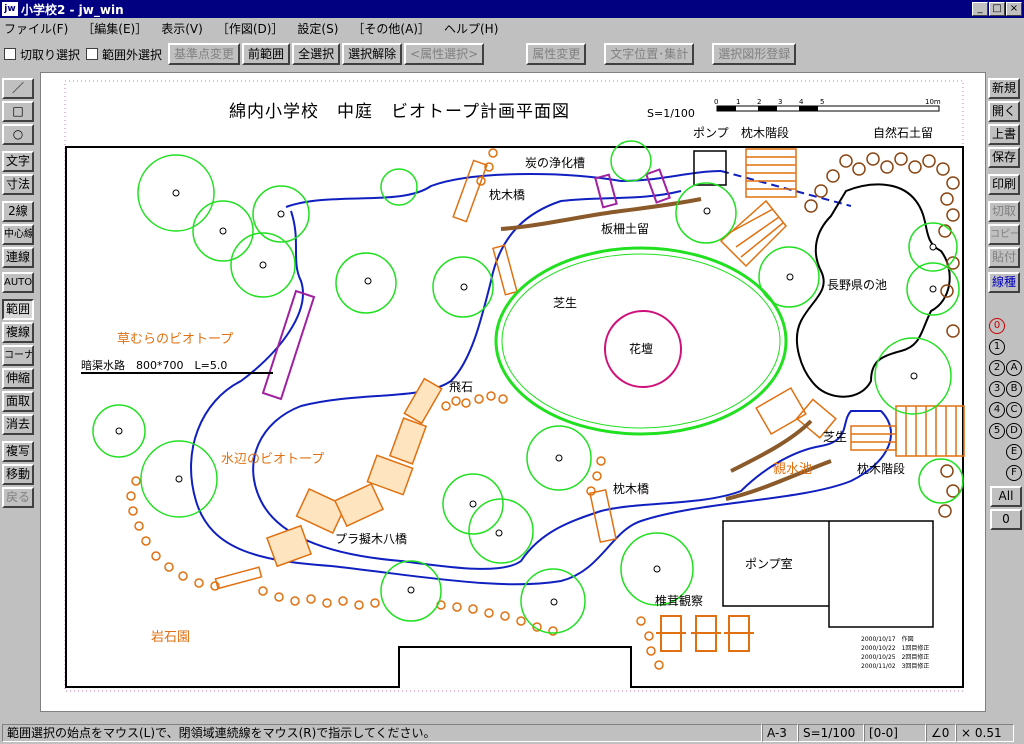 This screenshot has height=744, width=1024. What do you see at coordinates (881, 468) in the screenshot?
I see `svg-text: 枕木階段` at bounding box center [881, 468].